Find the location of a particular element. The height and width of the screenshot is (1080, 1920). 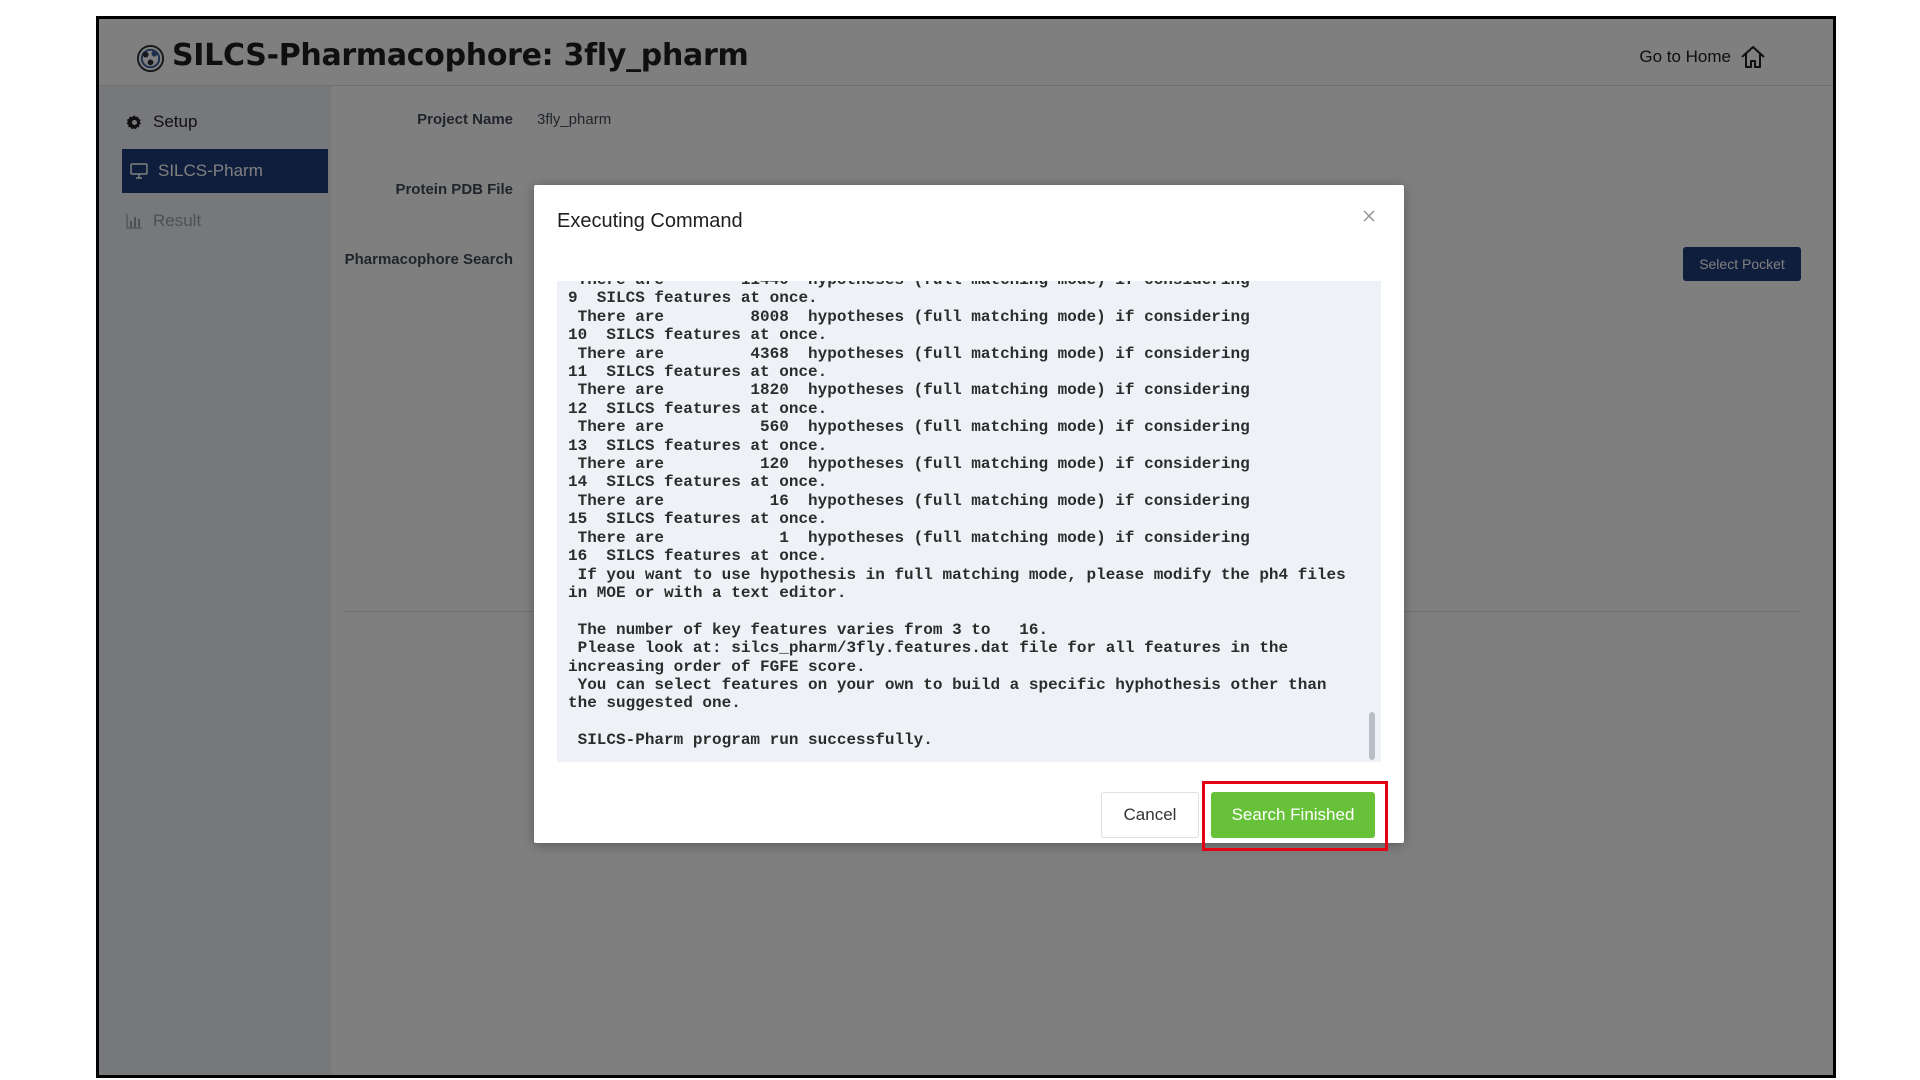

cancel-button: Cancel is located at coordinates (1150, 815).